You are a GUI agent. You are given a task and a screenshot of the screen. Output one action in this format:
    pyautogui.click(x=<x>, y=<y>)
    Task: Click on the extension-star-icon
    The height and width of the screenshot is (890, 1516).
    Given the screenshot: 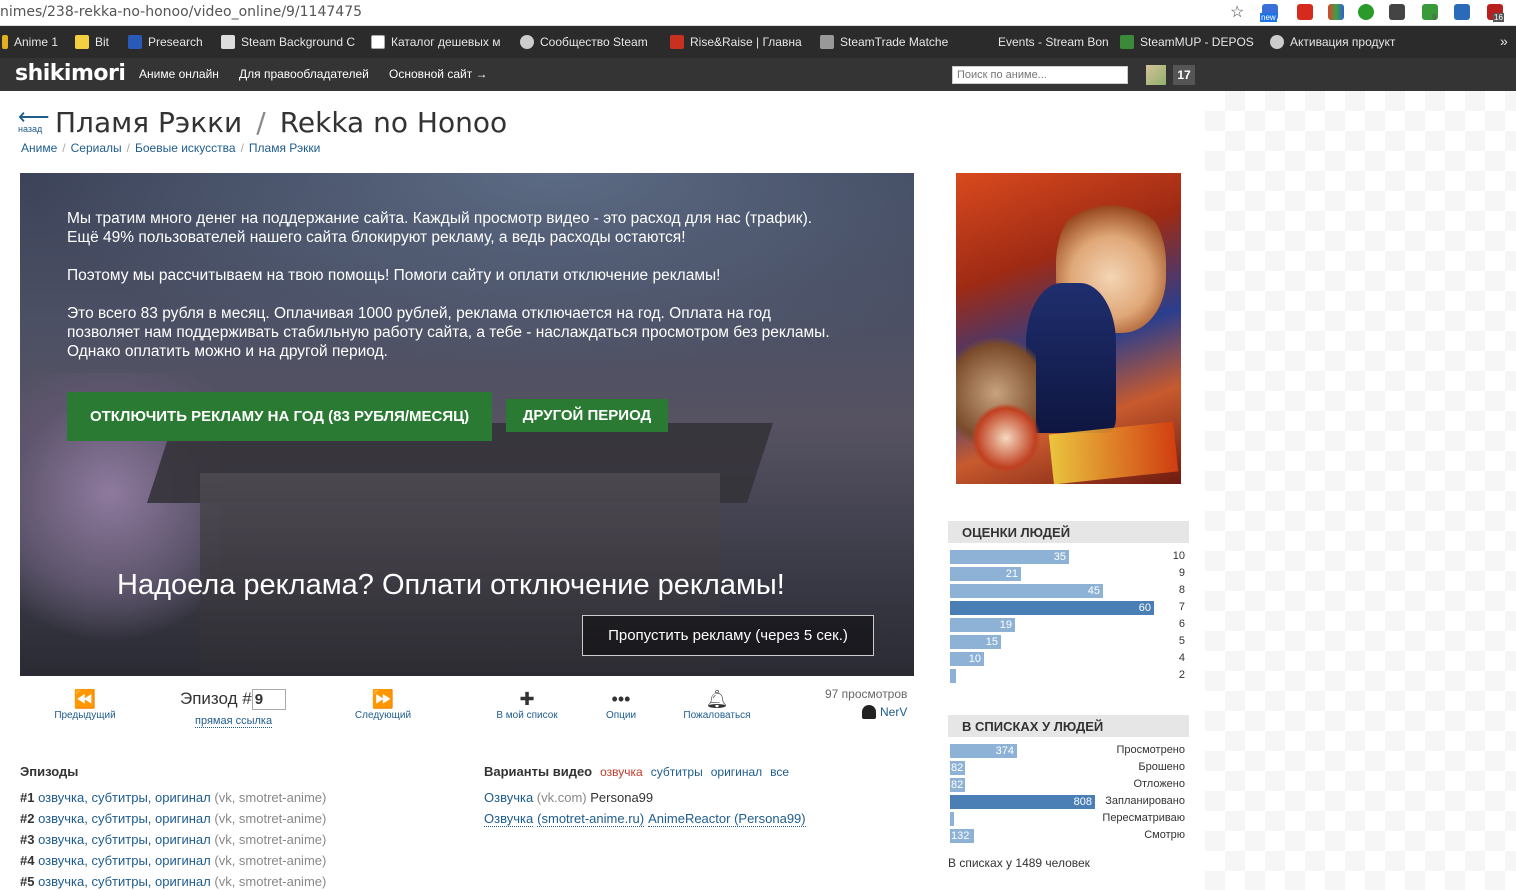 What is the action you would take?
    pyautogui.click(x=1305, y=12)
    